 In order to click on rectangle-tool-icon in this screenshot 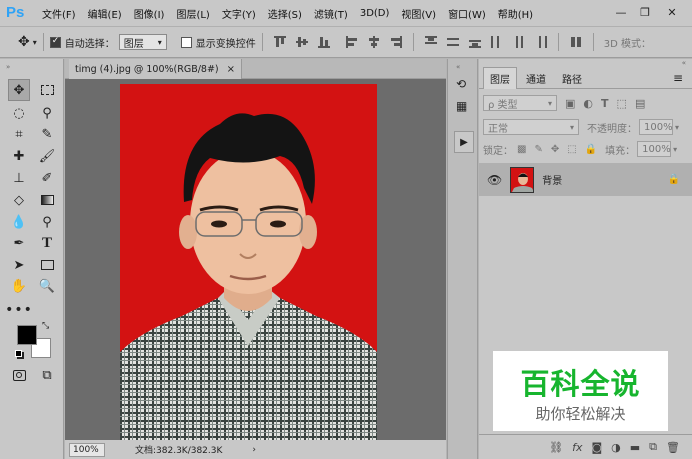, I will do `click(47, 265)`.